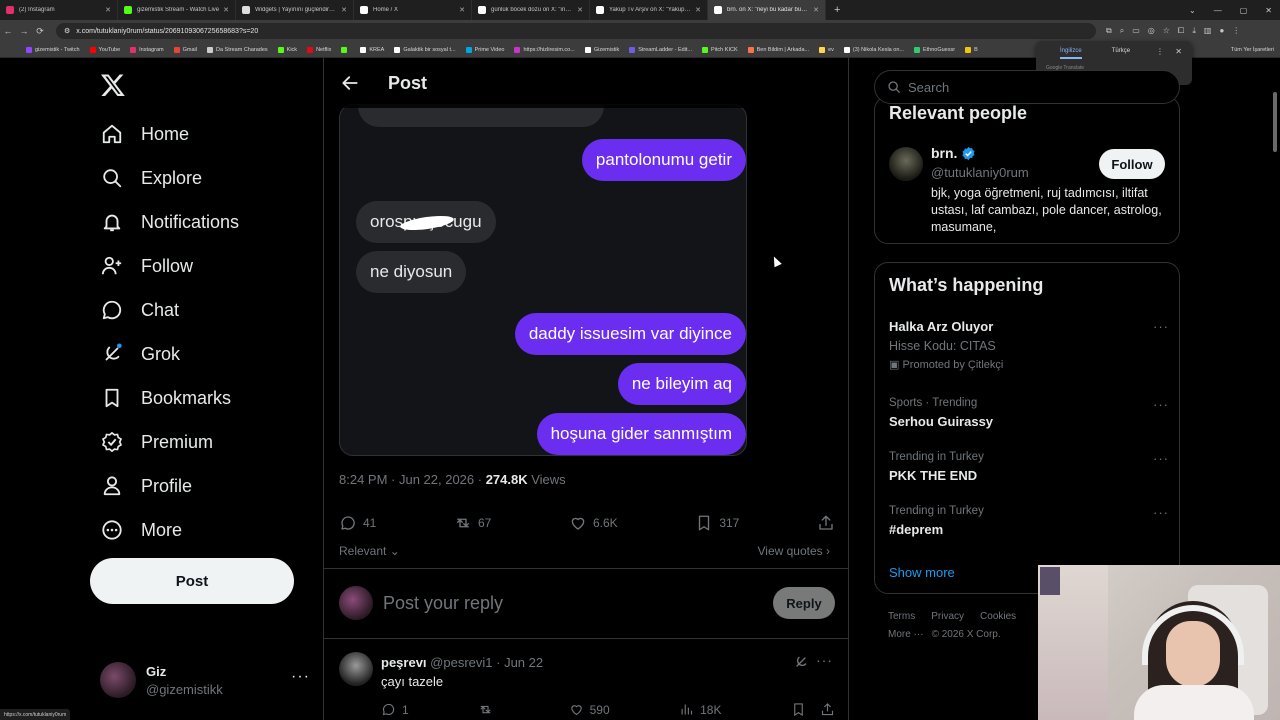  What do you see at coordinates (139, 310) in the screenshot?
I see `nav-chat: Chat` at bounding box center [139, 310].